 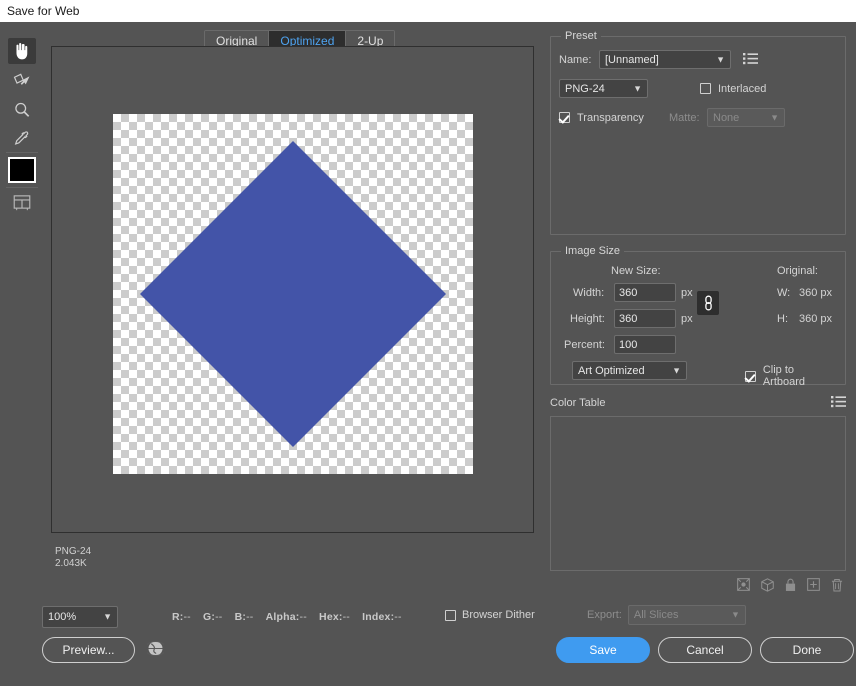 What do you see at coordinates (790, 586) in the screenshot?
I see `lock-color-icon` at bounding box center [790, 586].